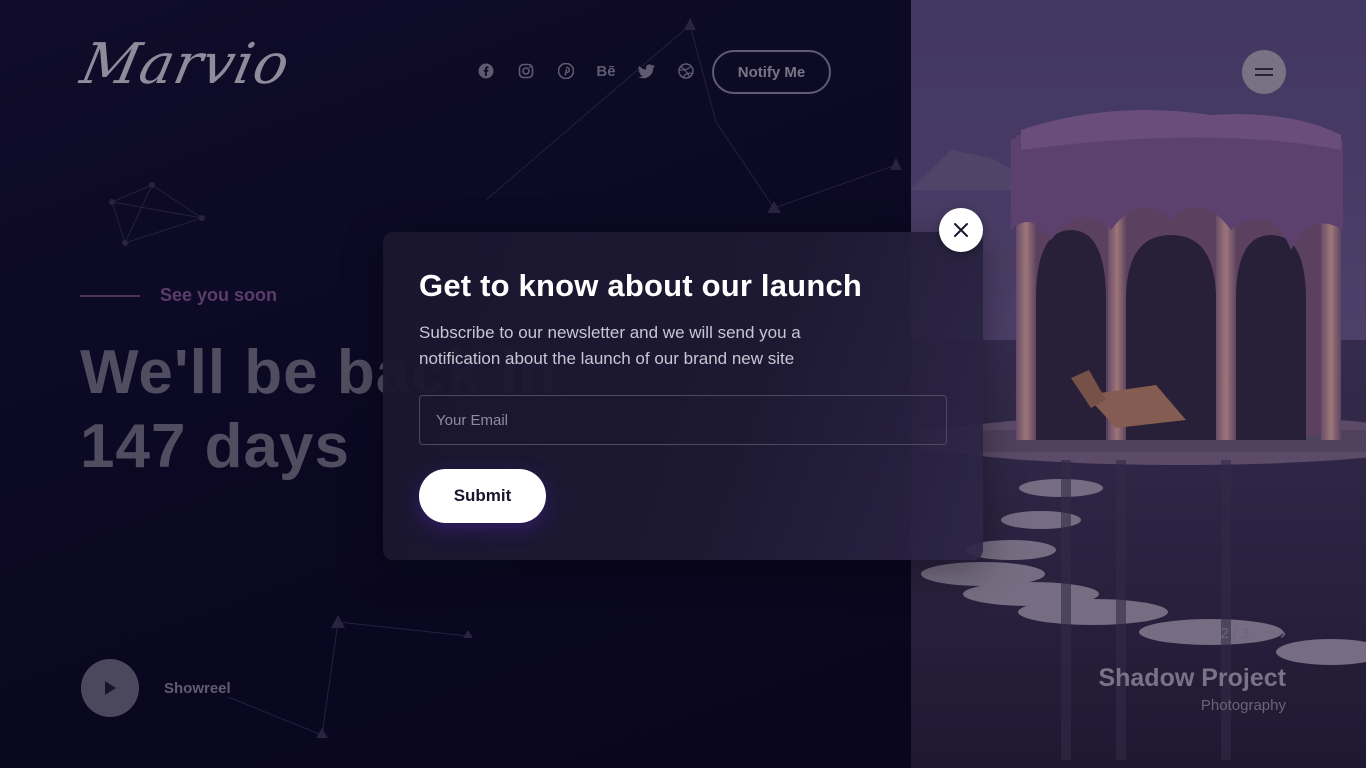 The width and height of the screenshot is (1366, 768). What do you see at coordinates (641, 285) in the screenshot?
I see `modal-title: Get to know about our launch` at bounding box center [641, 285].